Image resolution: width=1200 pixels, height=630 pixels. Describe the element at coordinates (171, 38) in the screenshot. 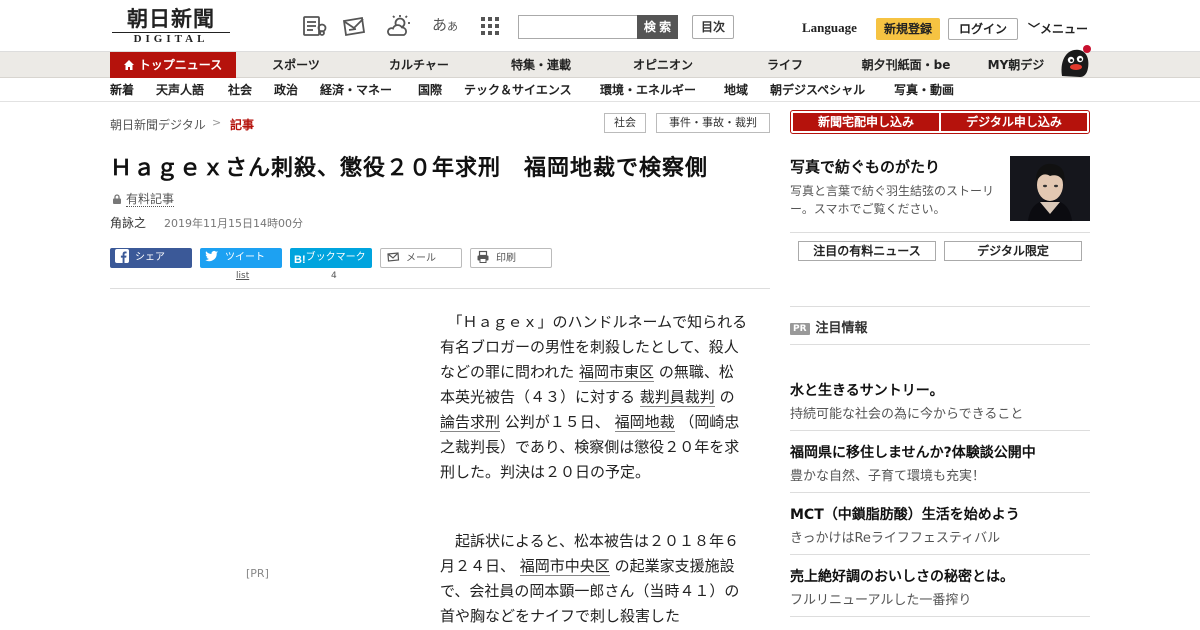

I see `logo-subtext: DIGITAL` at that location.